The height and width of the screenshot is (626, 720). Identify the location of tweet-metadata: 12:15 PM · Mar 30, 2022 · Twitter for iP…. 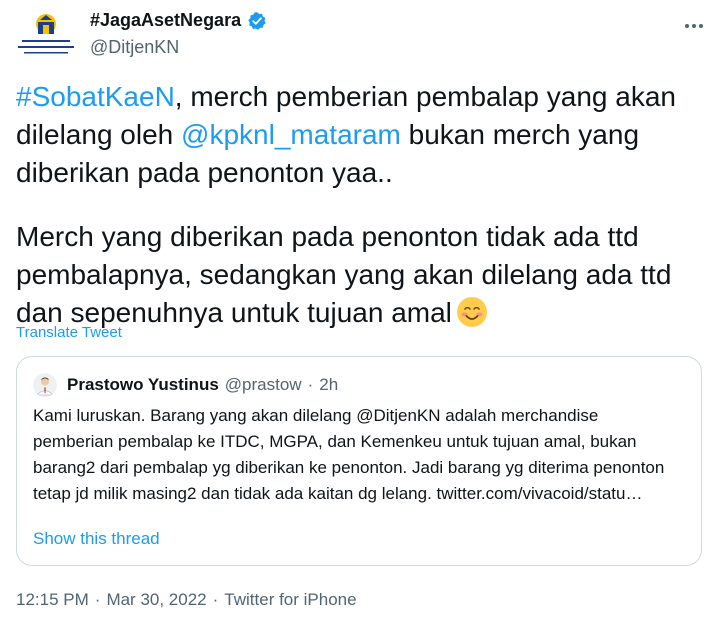
(186, 600).